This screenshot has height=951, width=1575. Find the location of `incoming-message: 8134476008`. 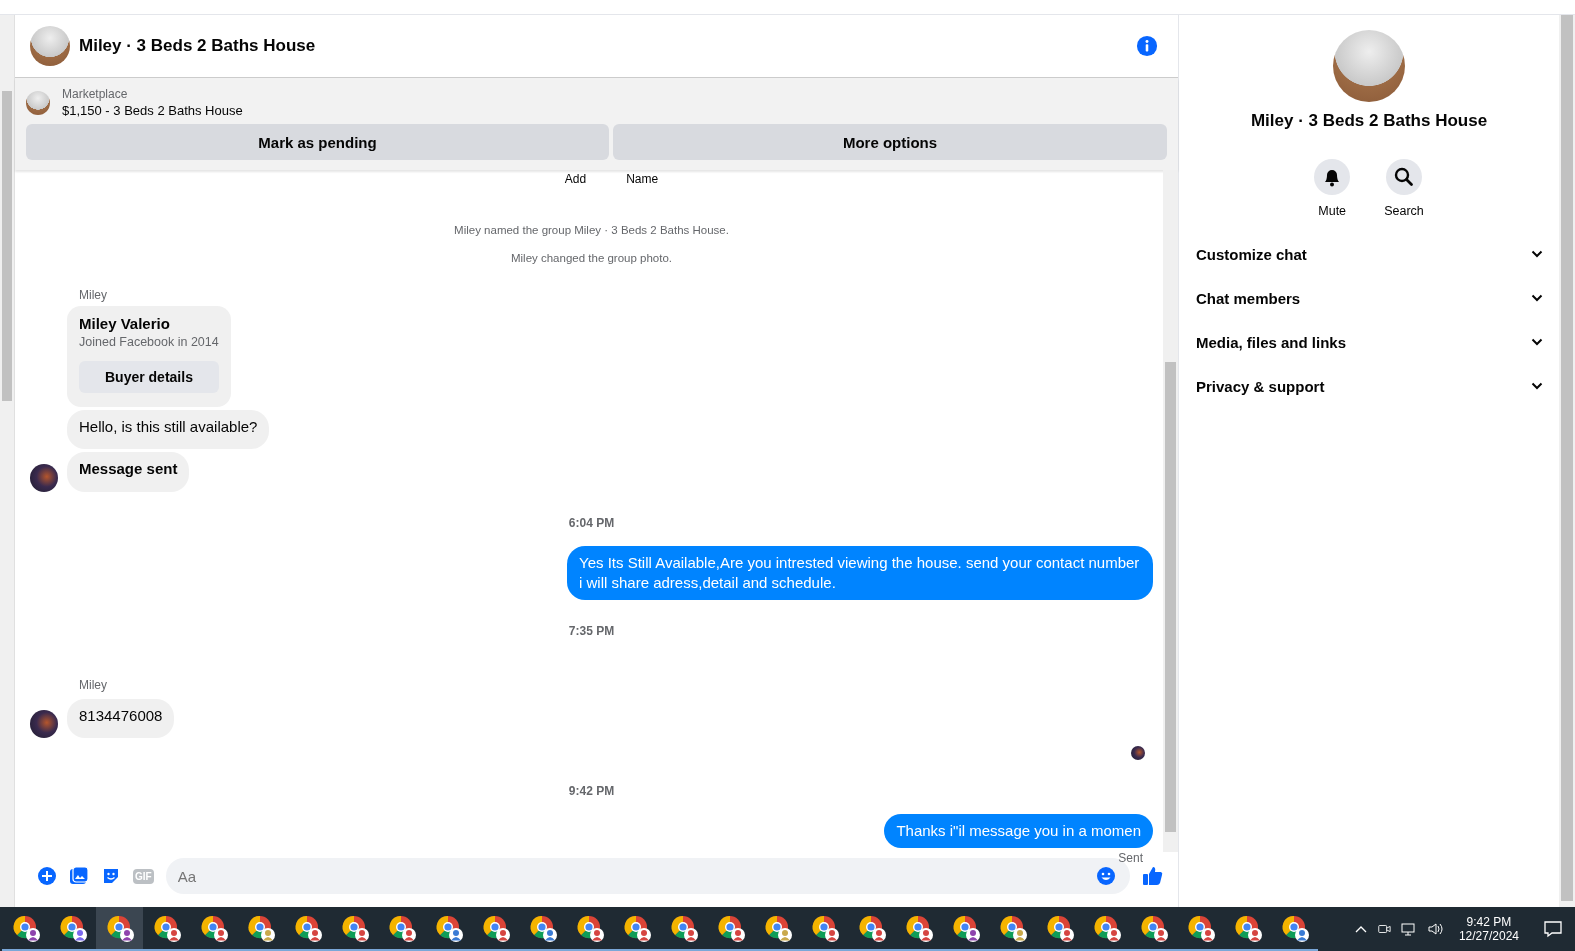

incoming-message: 8134476008 is located at coordinates (121, 718).